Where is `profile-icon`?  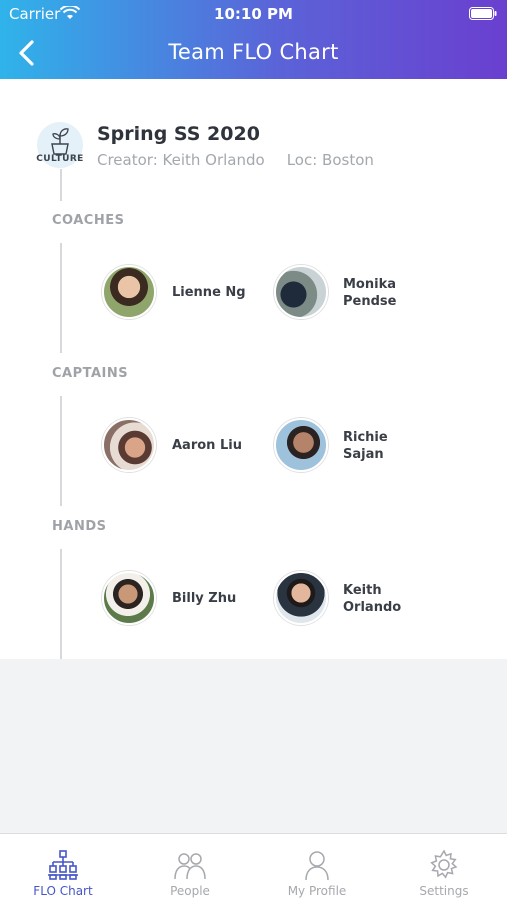
profile-icon is located at coordinates (317, 866).